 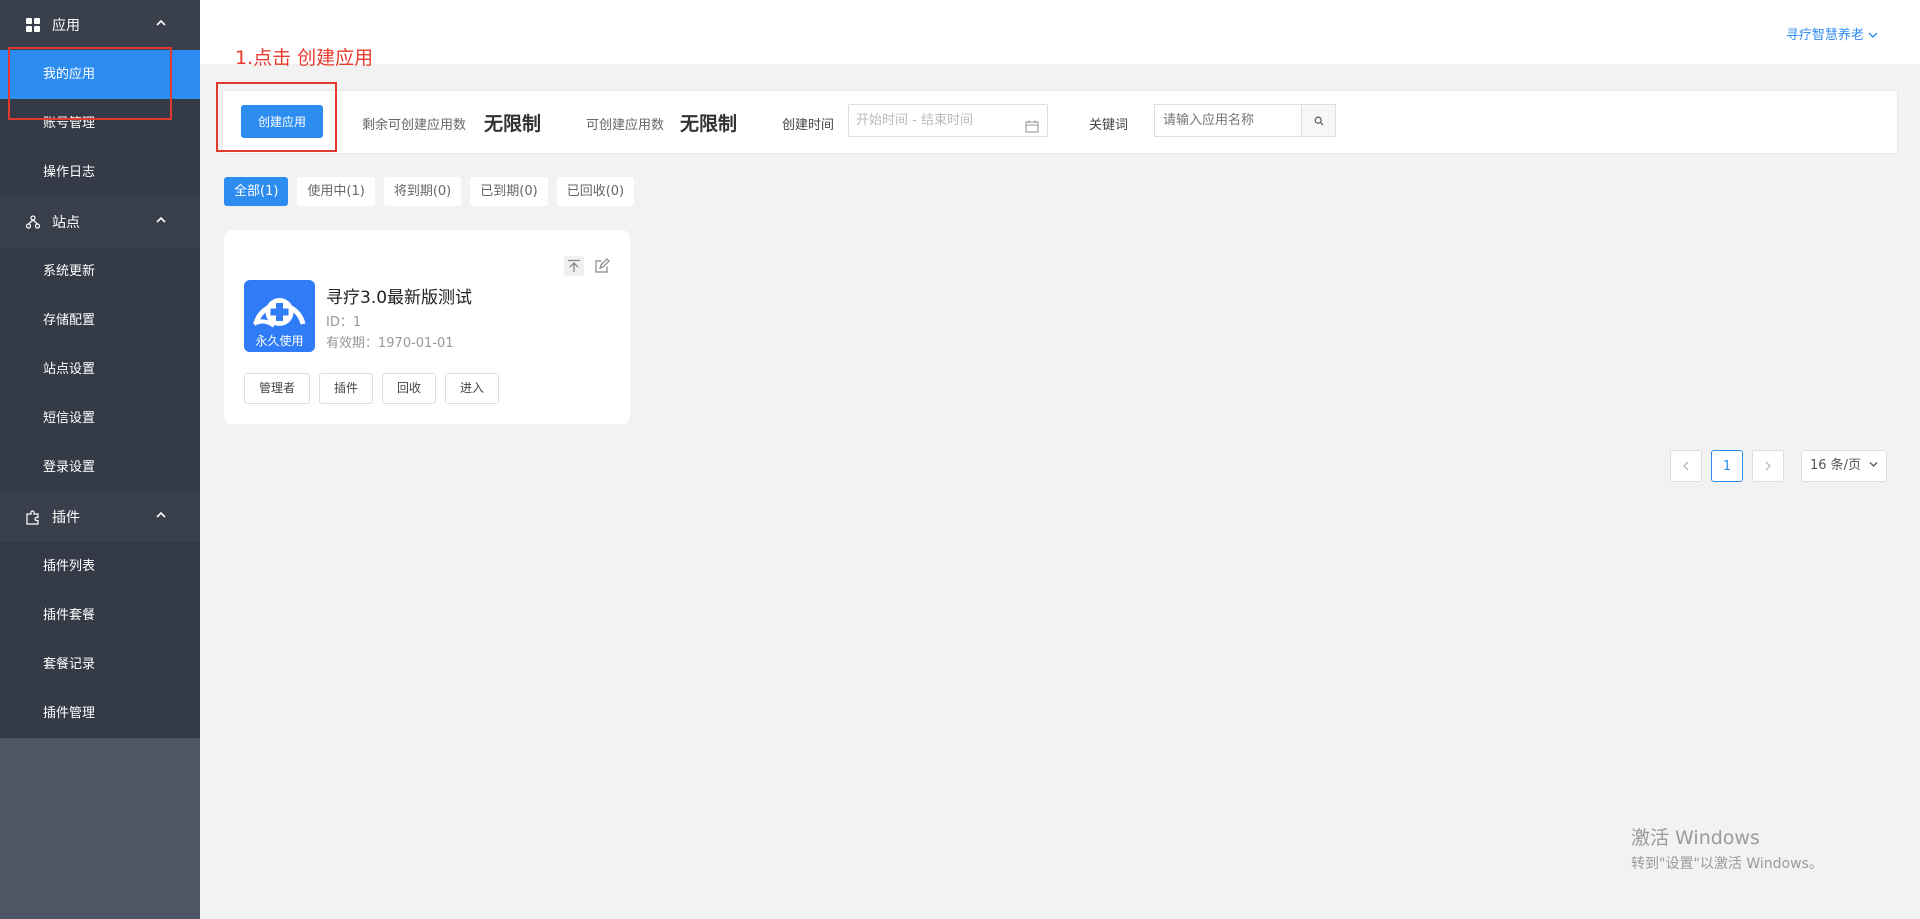 I want to click on sidebar-item-plugin-management: 插件管理, so click(x=100, y=713).